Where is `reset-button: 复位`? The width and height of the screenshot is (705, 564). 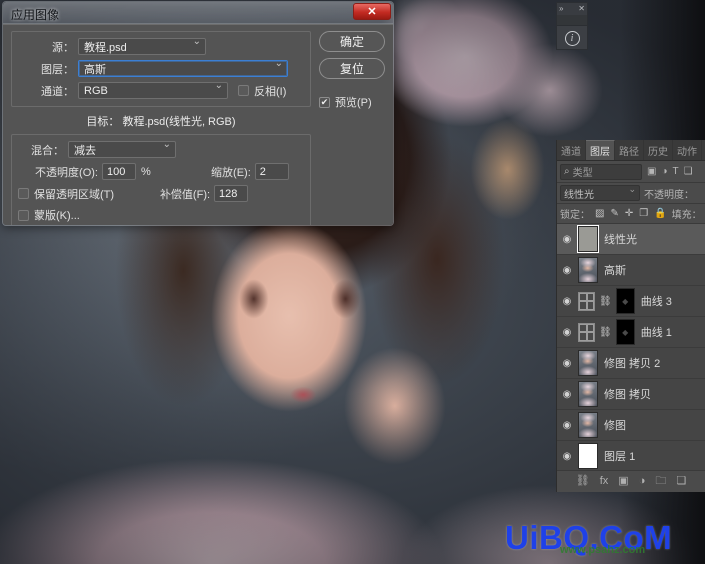 reset-button: 复位 is located at coordinates (352, 68).